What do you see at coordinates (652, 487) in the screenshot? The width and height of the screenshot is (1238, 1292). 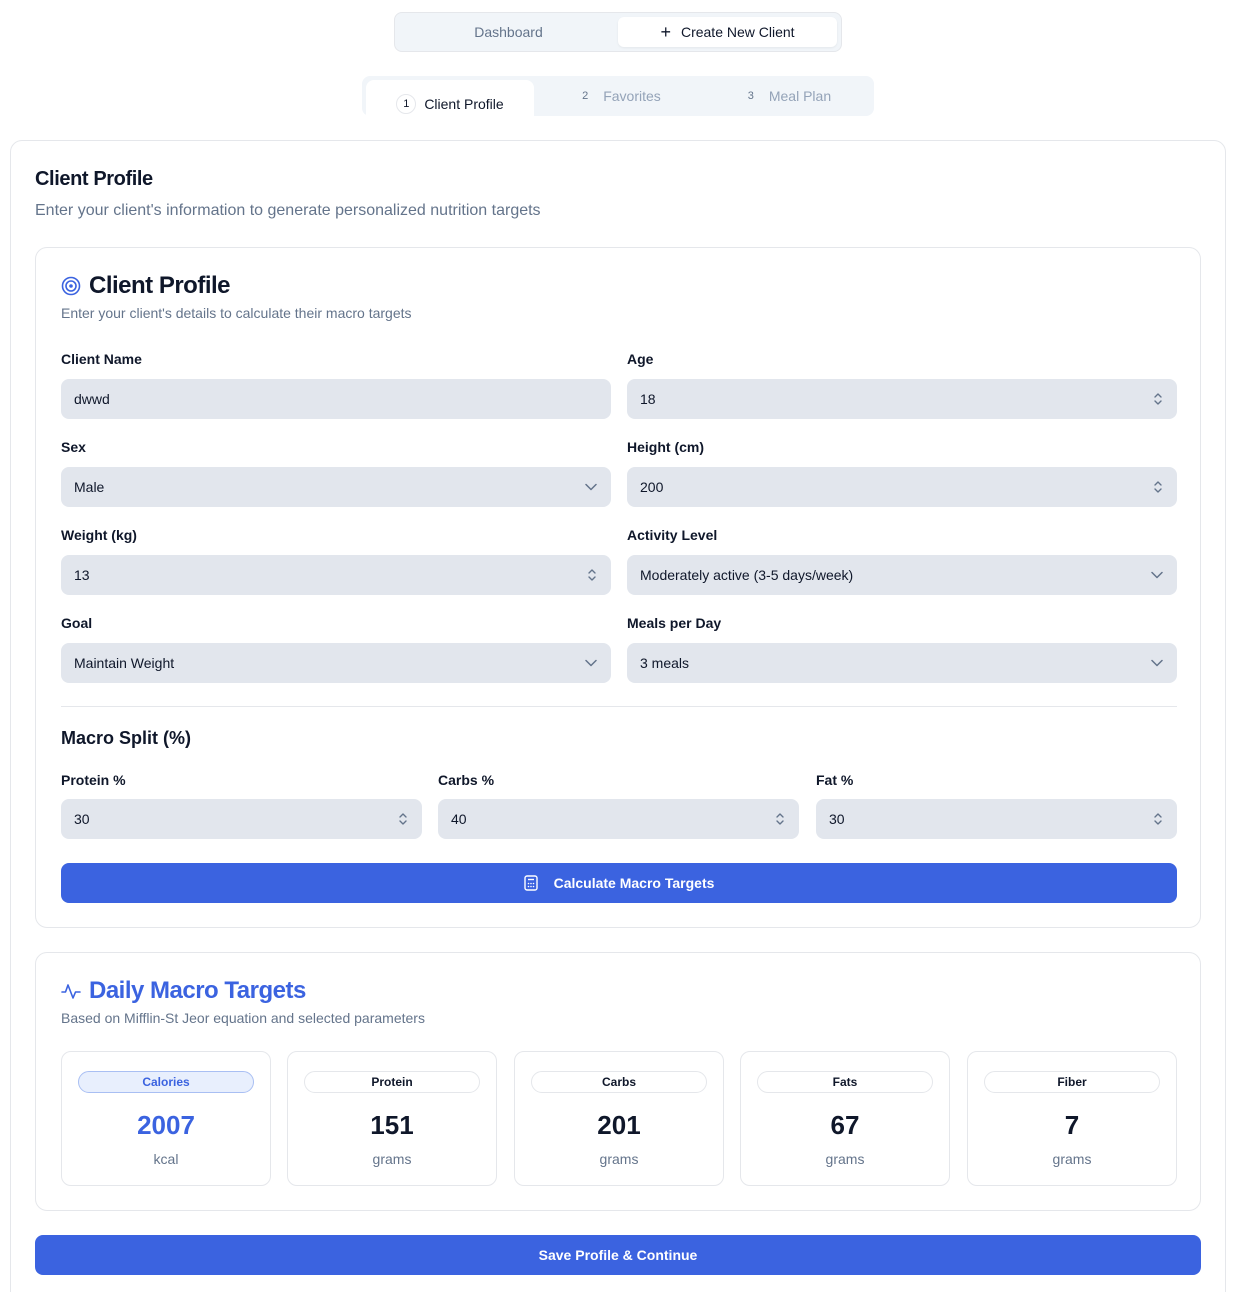 I see `height-value: 200` at bounding box center [652, 487].